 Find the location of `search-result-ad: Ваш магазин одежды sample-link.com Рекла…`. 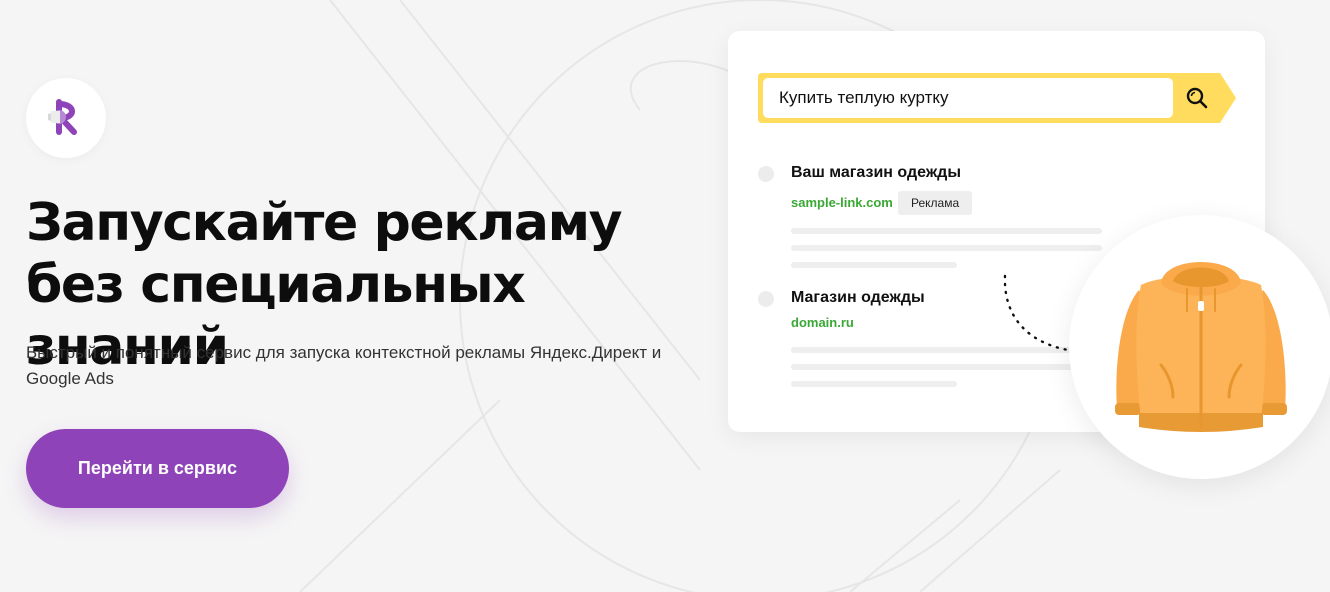

search-result-ad: Ваш магазин одежды sample-link.com Рекла… is located at coordinates (938, 219).